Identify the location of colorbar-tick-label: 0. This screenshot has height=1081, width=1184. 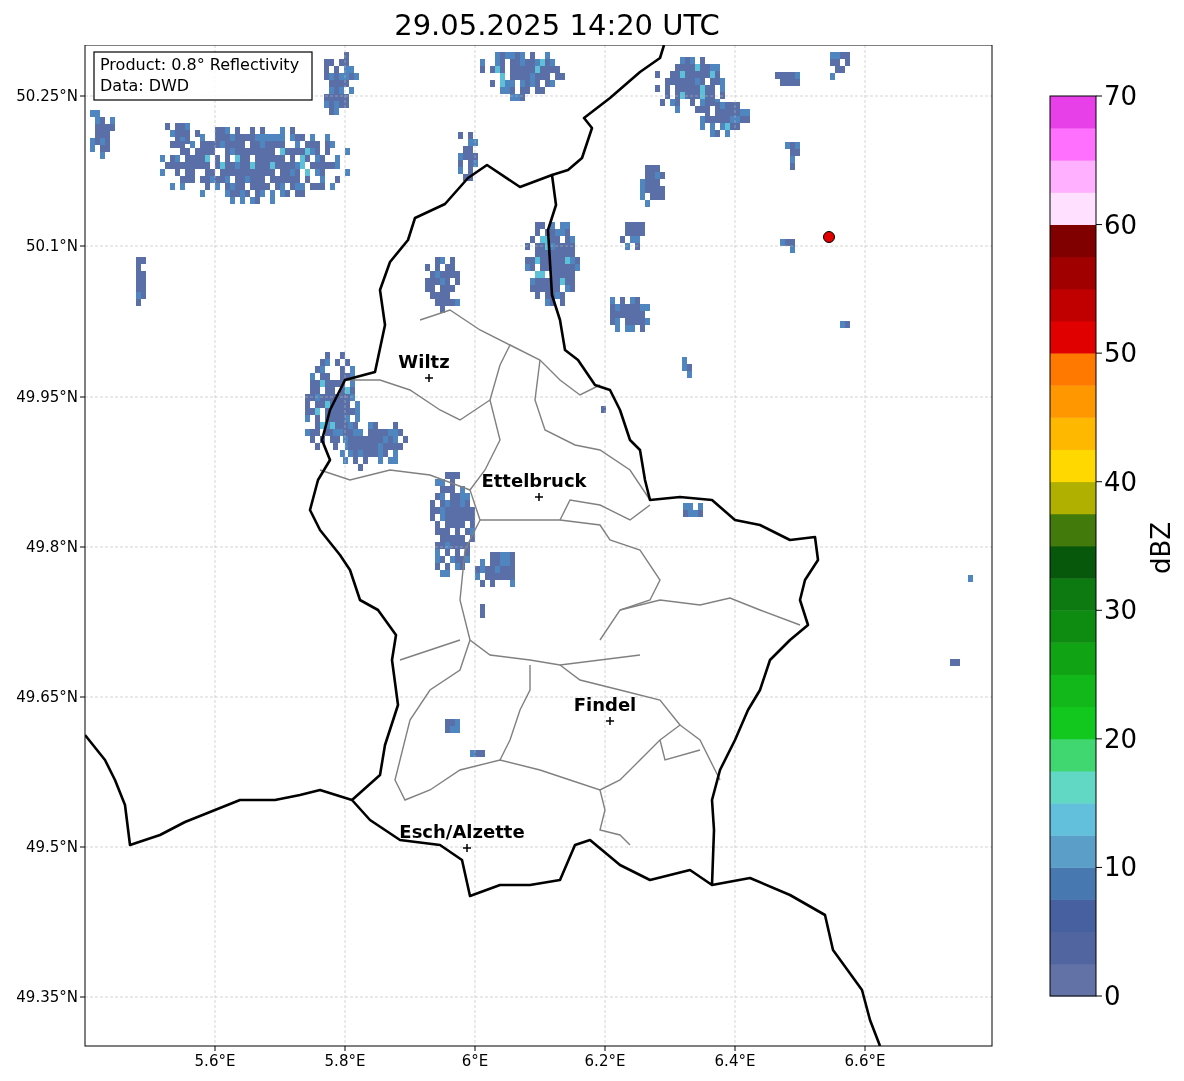
(1112, 996).